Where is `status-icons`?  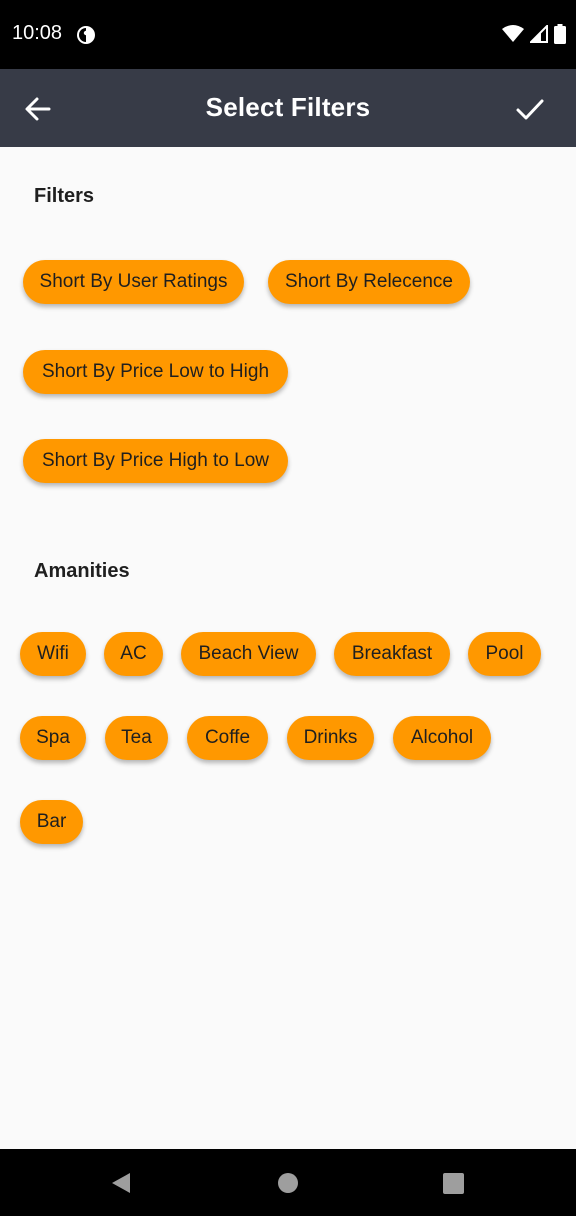
status-icons is located at coordinates (534, 34).